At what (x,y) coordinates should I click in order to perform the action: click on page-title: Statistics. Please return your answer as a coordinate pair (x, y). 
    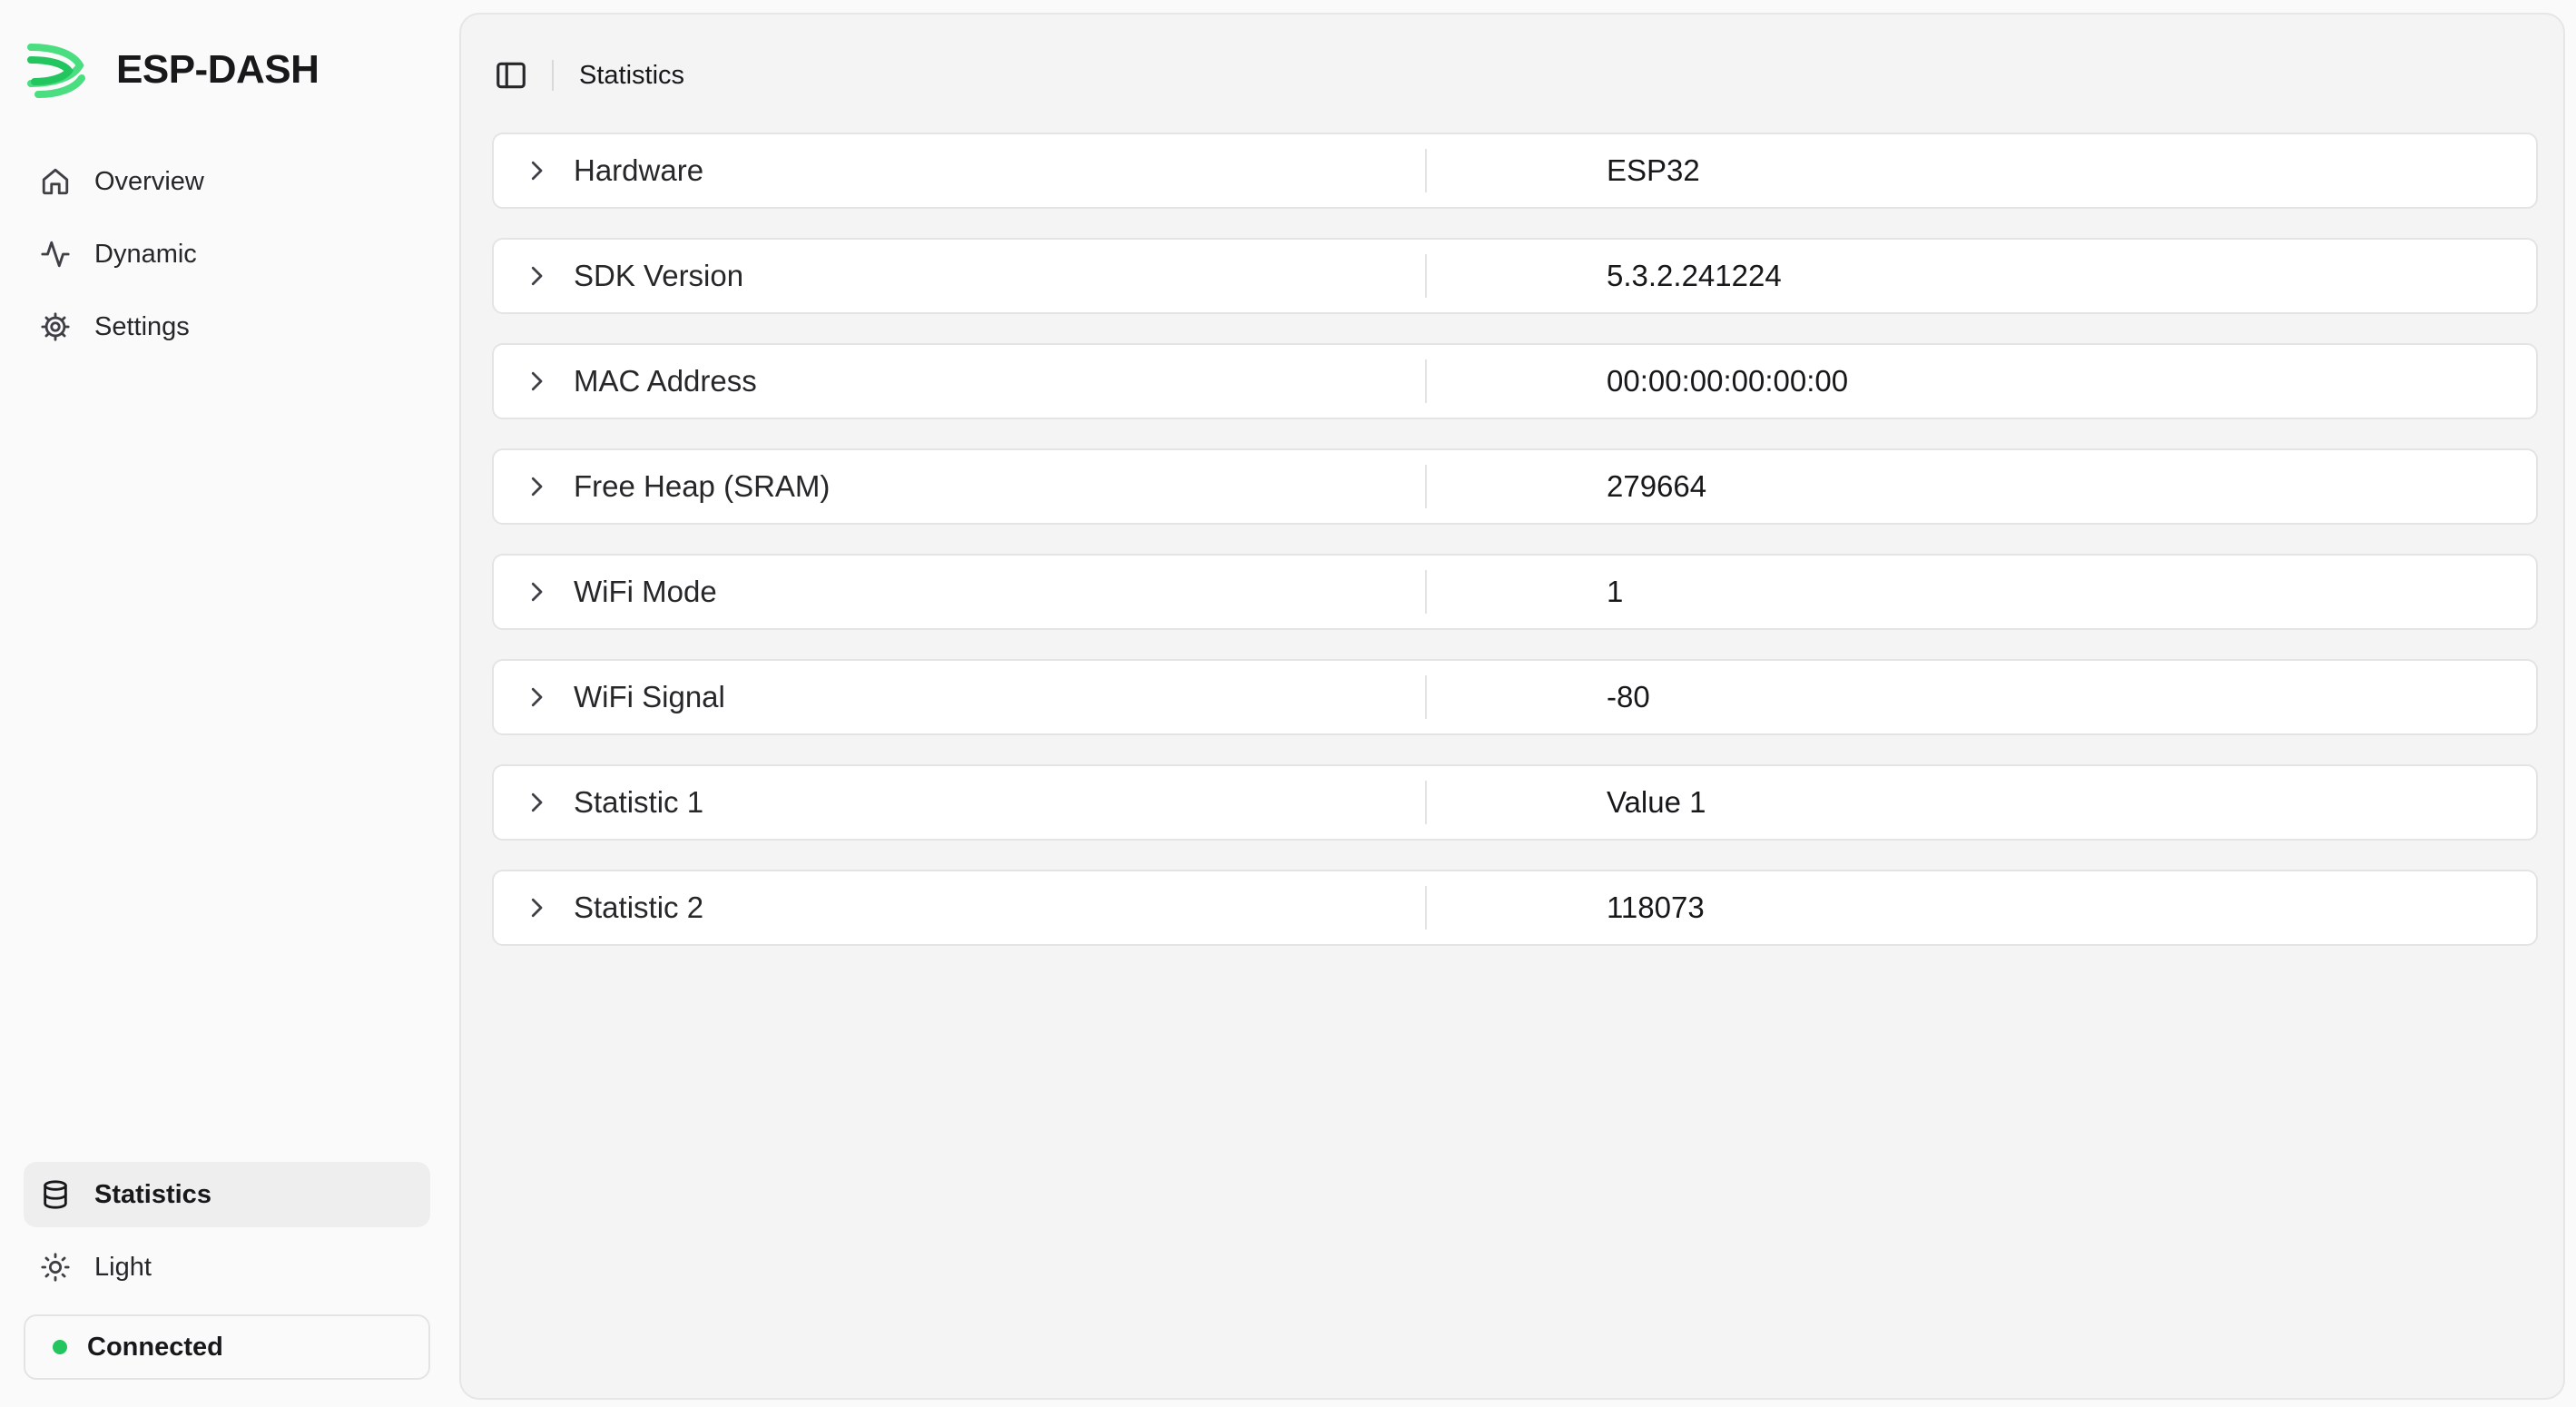
    Looking at the image, I should click on (632, 75).